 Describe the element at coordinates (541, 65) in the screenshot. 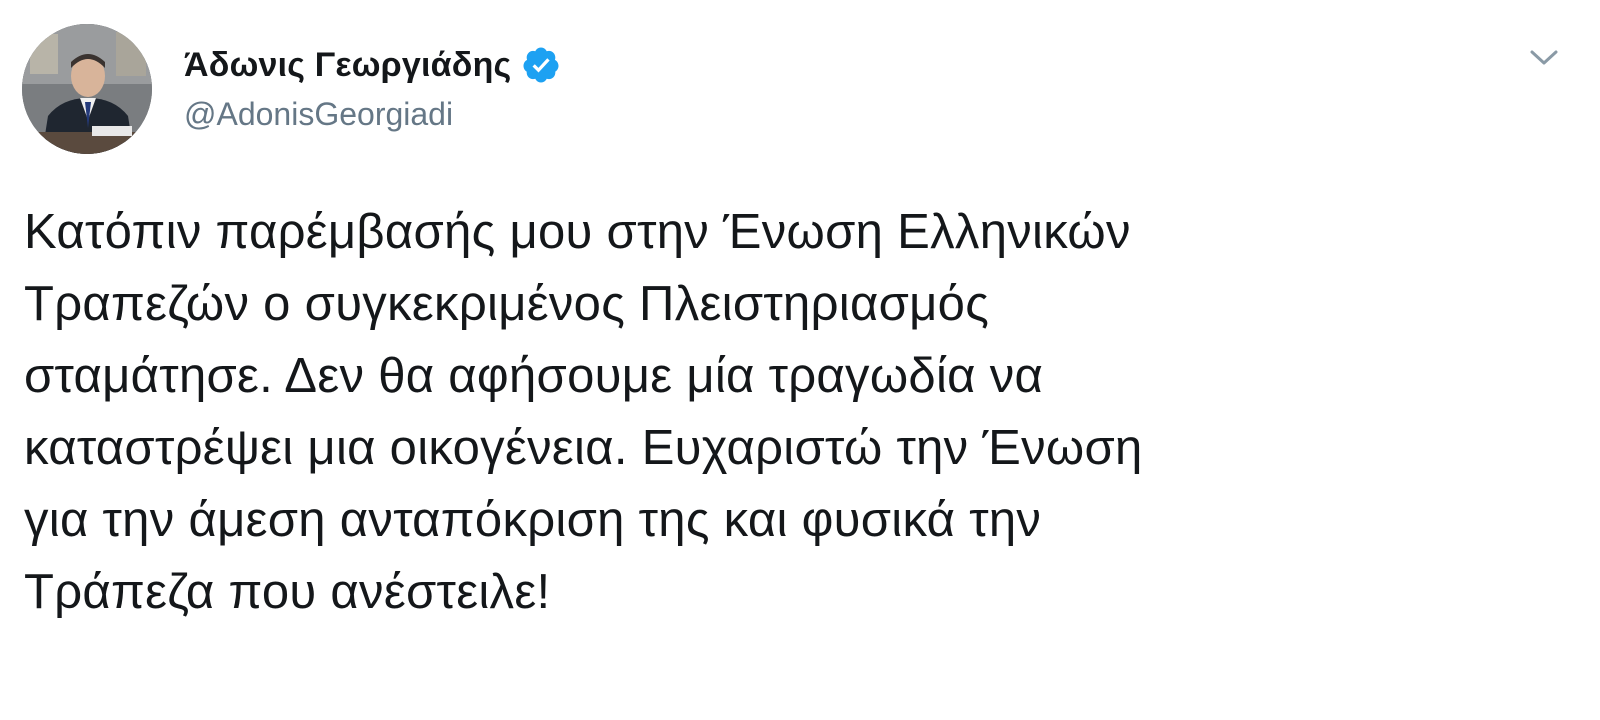

I see `verified-badge-icon` at that location.